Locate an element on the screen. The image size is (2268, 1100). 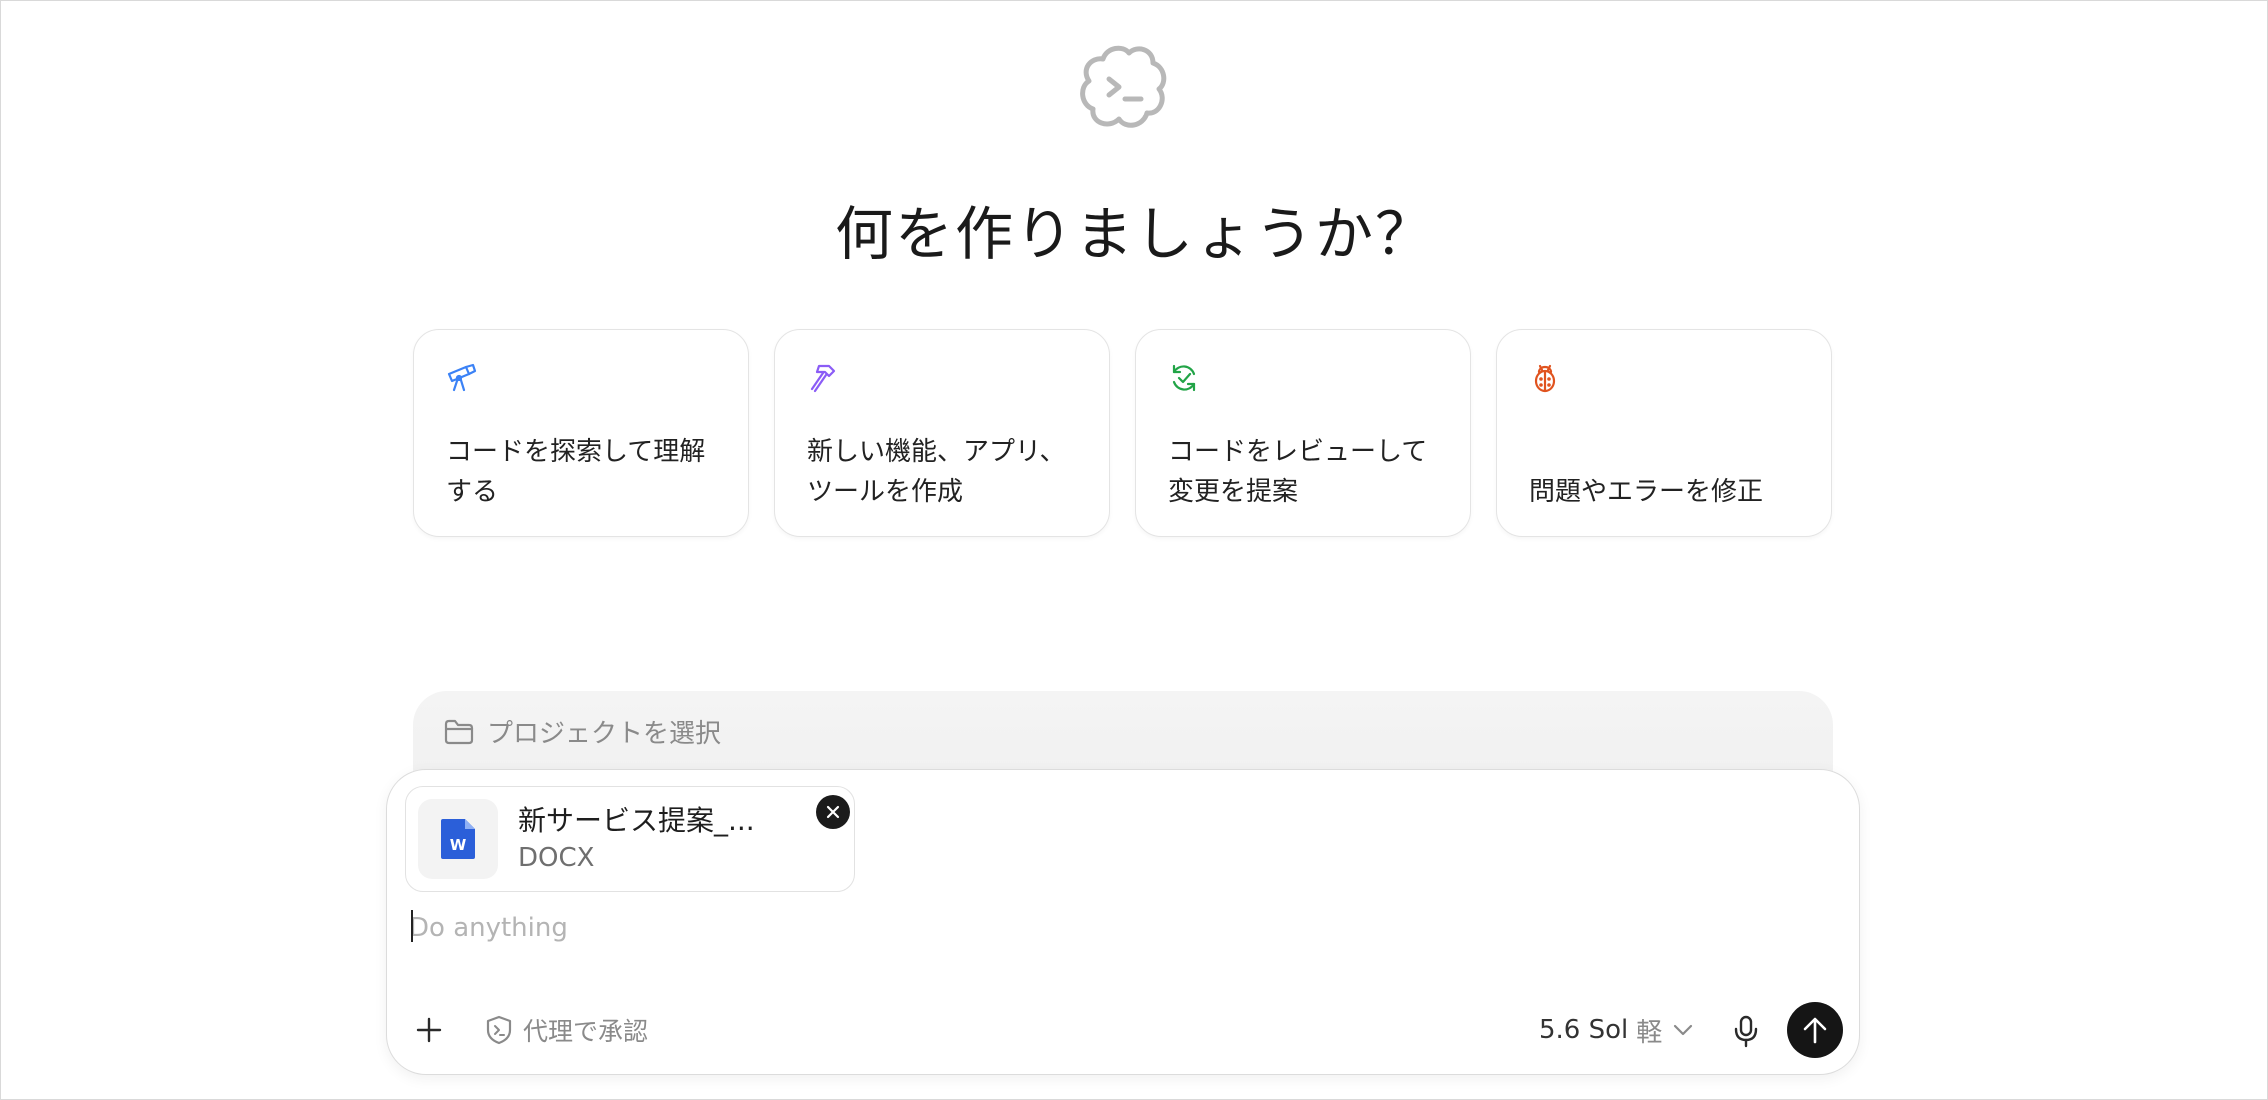
suggestion-label: コードを探索して理解する is located at coordinates (576, 472).